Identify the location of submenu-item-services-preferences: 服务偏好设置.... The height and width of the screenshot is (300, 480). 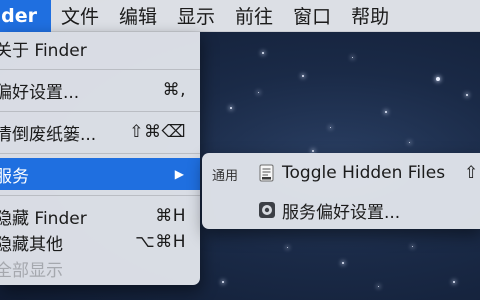
(341, 210).